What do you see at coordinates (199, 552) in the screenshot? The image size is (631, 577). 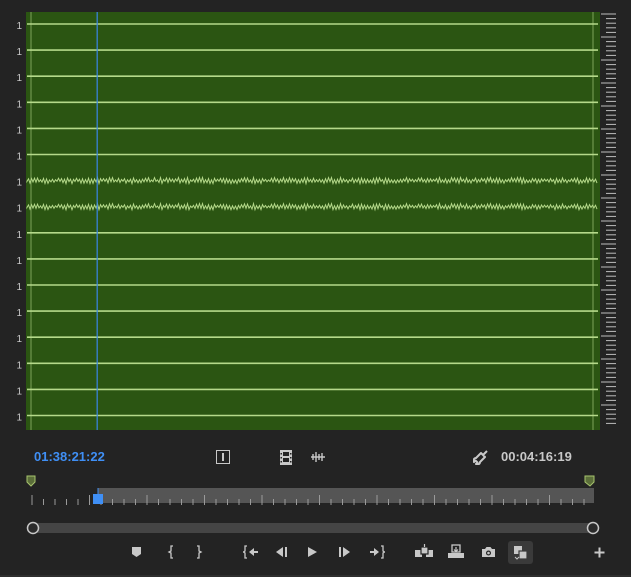 I see `mark-out-icon` at bounding box center [199, 552].